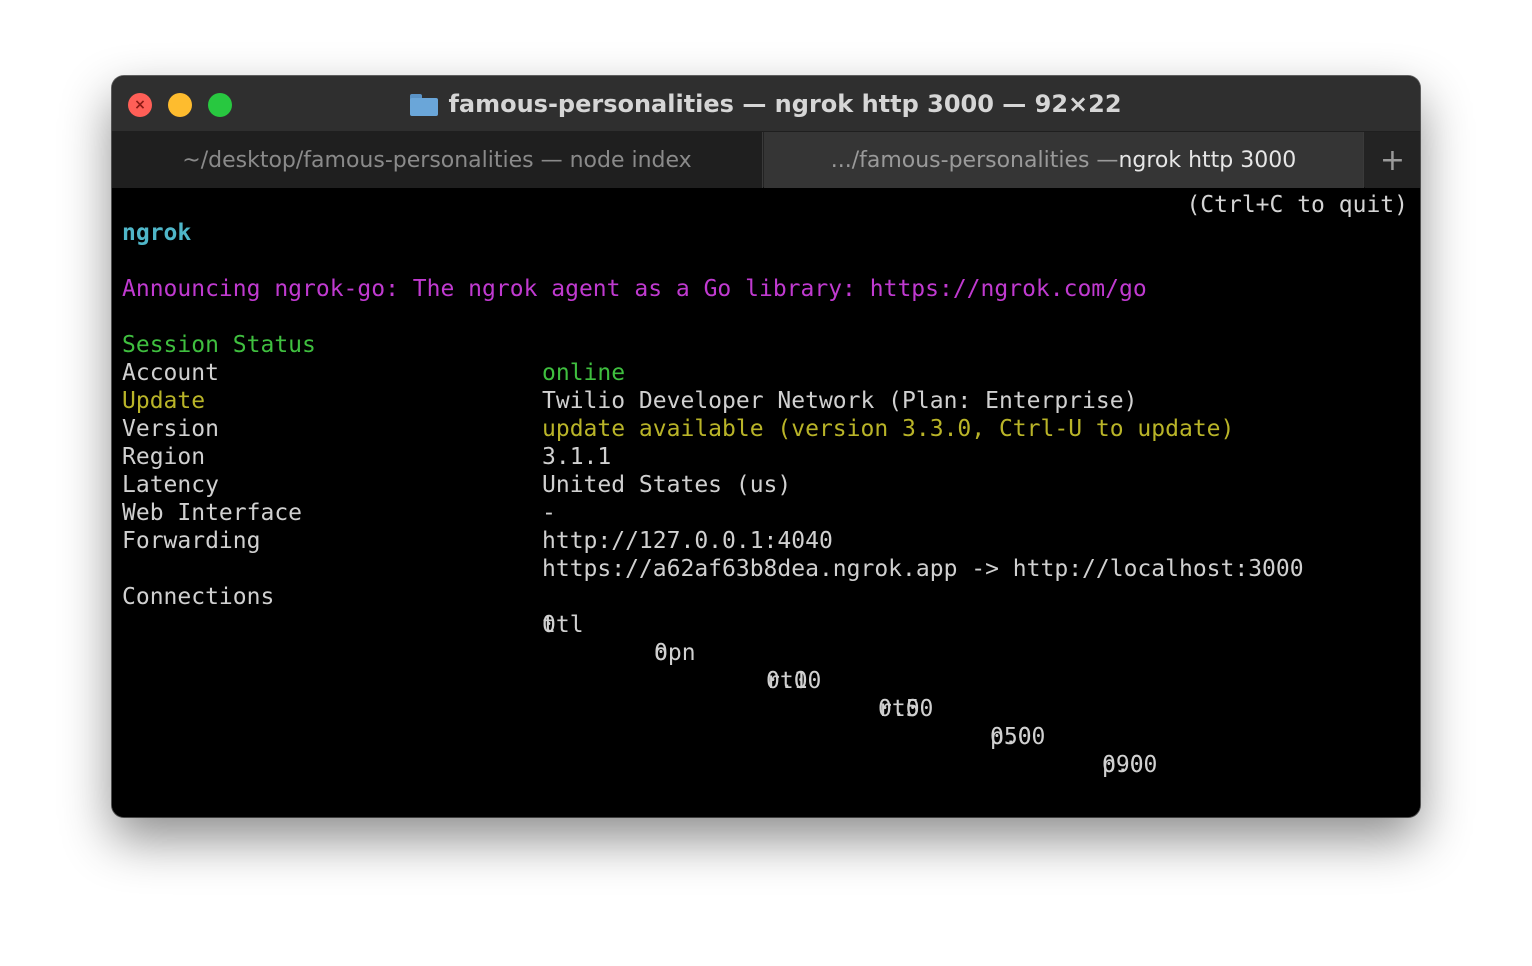 The image size is (1532, 966). I want to click on new-tab-button: +, so click(1392, 160).